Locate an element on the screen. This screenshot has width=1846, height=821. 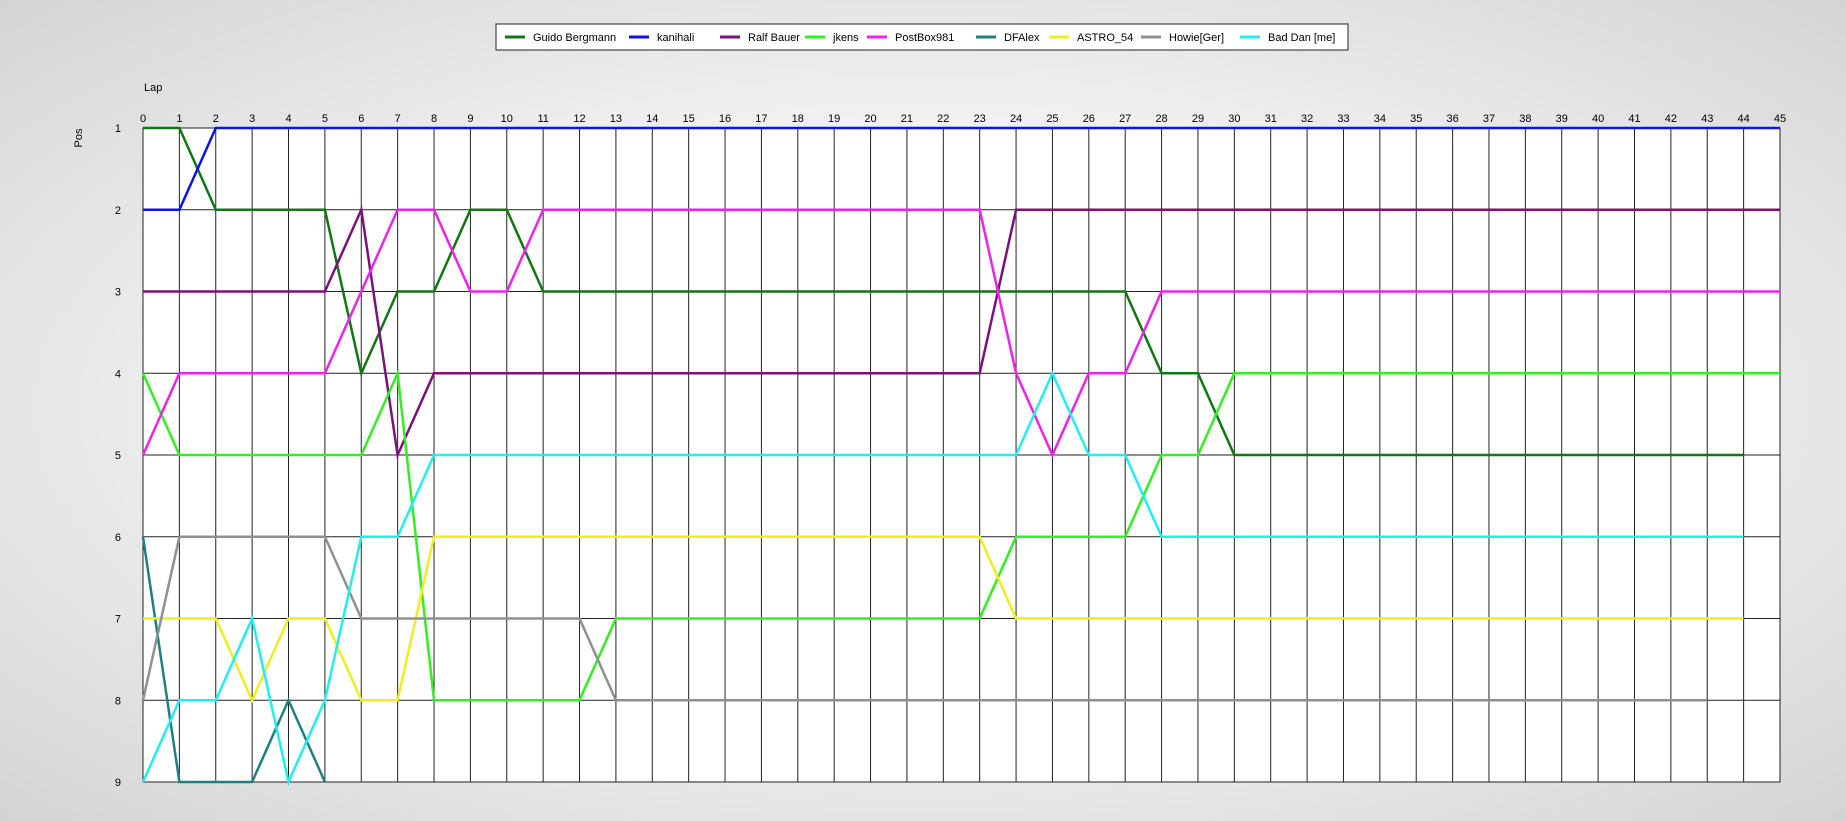
x-tick-label: 35 is located at coordinates (1416, 119).